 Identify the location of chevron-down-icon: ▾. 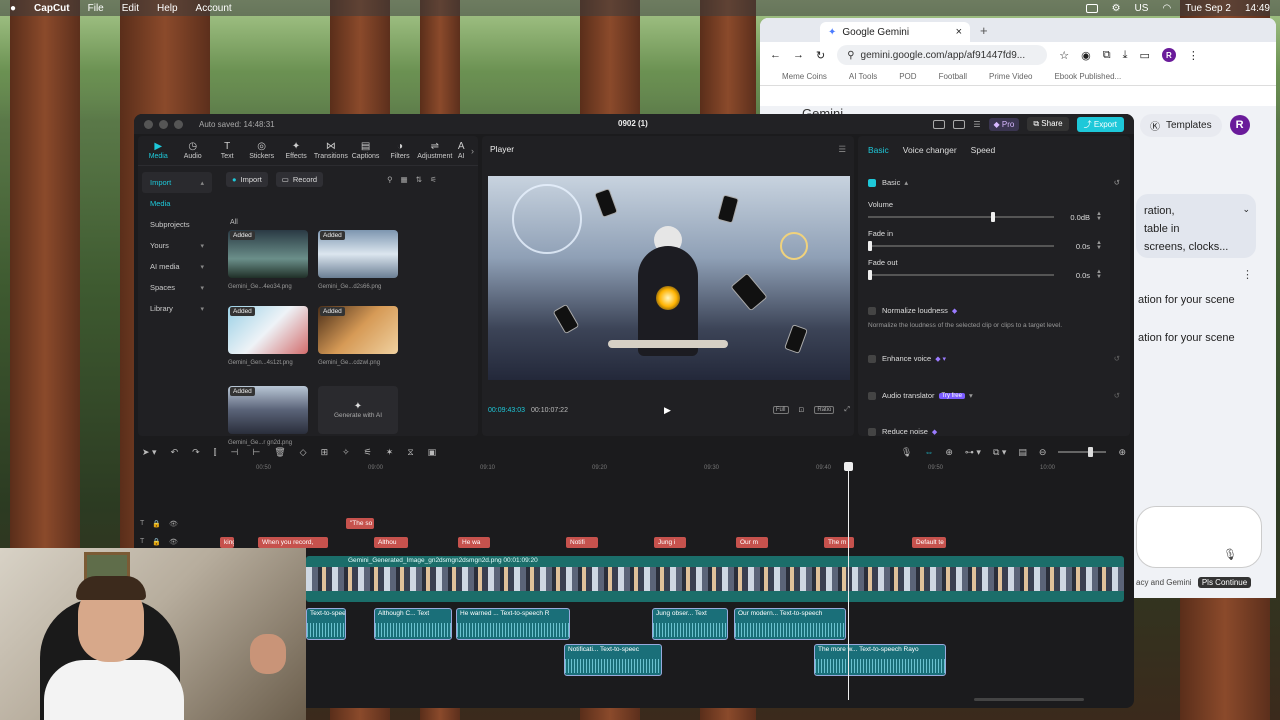
(971, 395).